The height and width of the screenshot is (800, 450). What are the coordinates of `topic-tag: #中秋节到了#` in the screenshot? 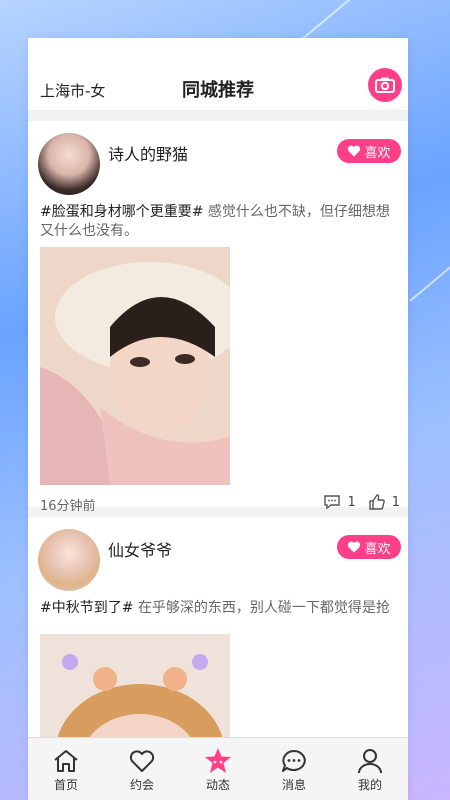 It's located at (86, 608).